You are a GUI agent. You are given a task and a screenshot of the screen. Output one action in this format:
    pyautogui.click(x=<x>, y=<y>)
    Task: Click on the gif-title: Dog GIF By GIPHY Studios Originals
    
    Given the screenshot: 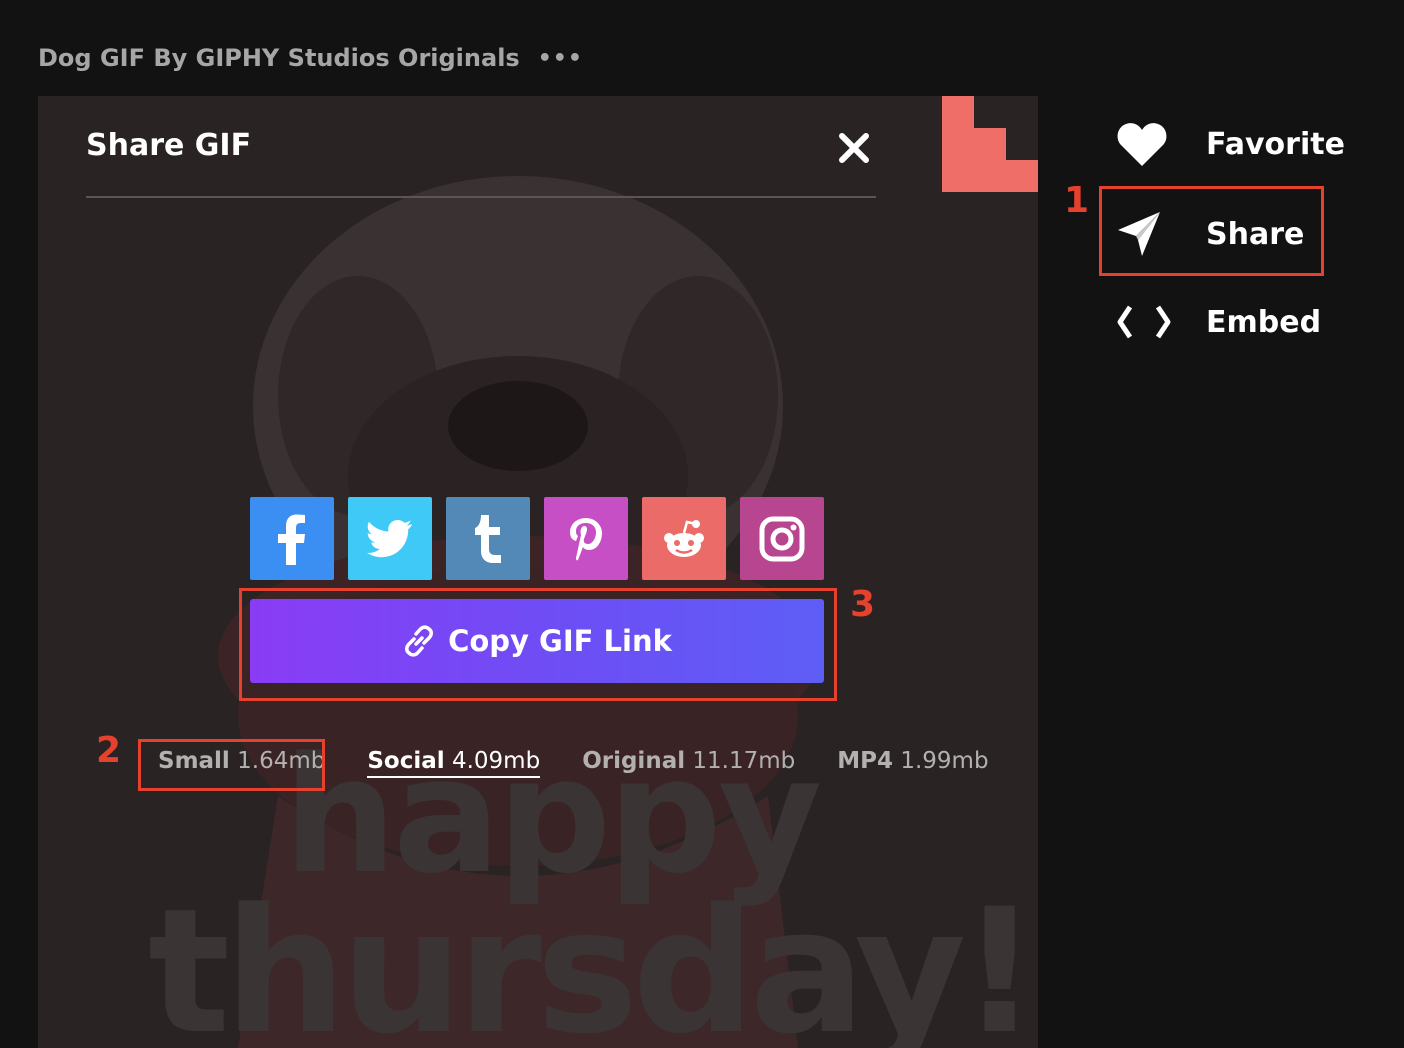 What is the action you would take?
    pyautogui.click(x=279, y=58)
    